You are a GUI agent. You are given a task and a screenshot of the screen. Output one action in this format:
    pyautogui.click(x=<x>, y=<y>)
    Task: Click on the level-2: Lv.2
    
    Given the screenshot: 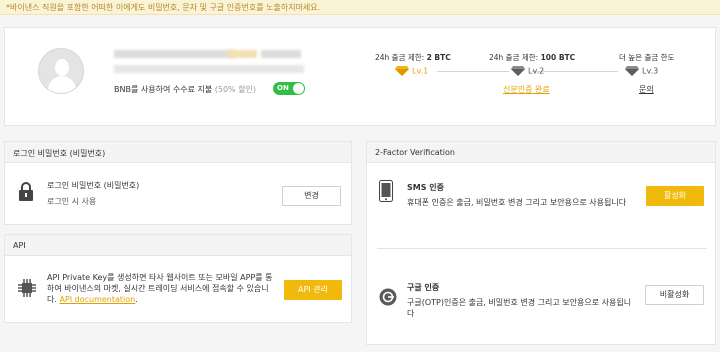 What is the action you would take?
    pyautogui.click(x=527, y=71)
    